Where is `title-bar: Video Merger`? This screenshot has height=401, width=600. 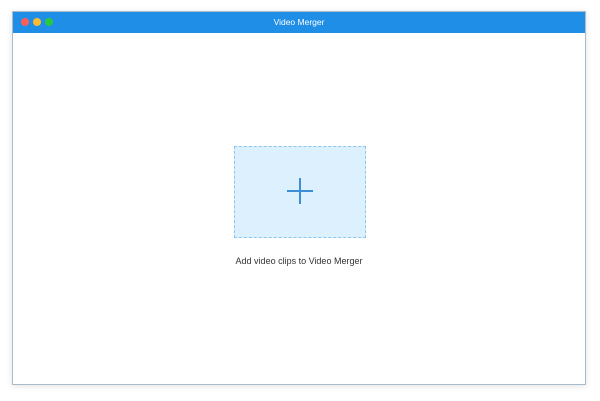 title-bar: Video Merger is located at coordinates (299, 22).